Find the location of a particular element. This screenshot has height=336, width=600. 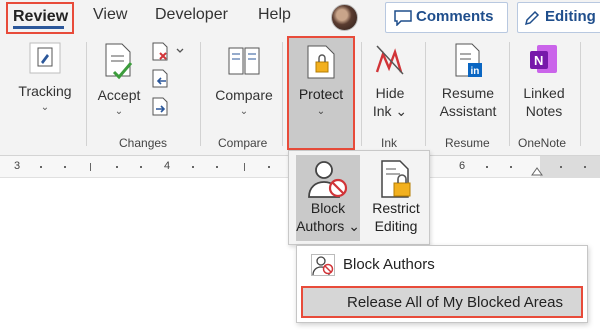

accept-button: Accept ⌄ is located at coordinates (119, 80).